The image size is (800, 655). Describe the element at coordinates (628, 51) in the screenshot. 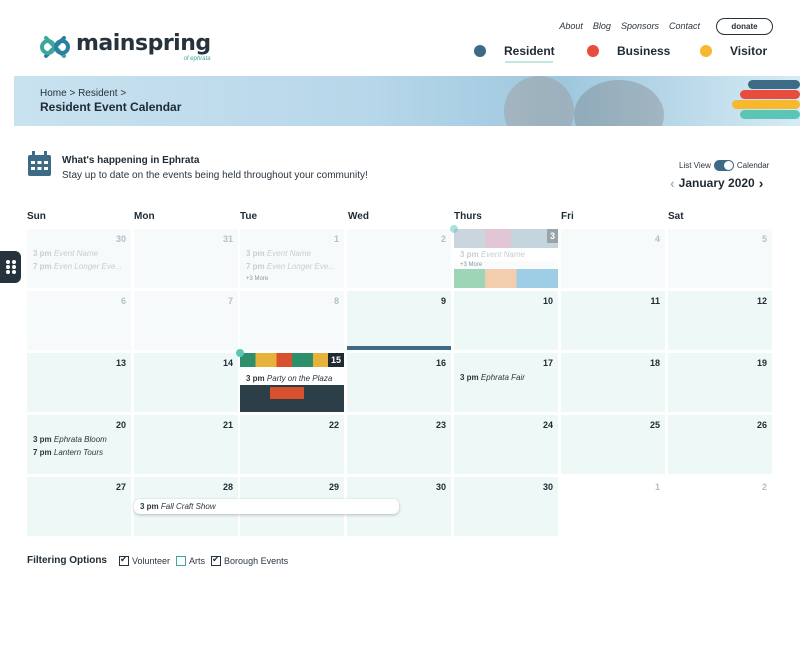

I see `nav-business: Business` at that location.